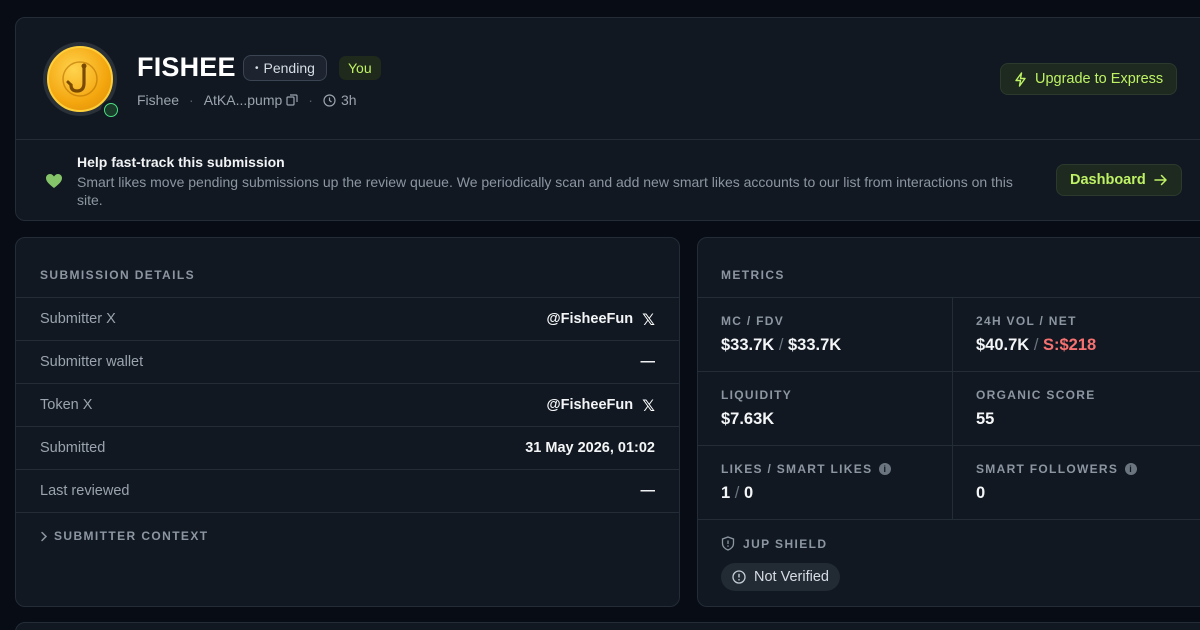 The width and height of the screenshot is (1200, 630). I want to click on metric-smart-followers: SMART FOLLOWERS i 0, so click(1076, 483).